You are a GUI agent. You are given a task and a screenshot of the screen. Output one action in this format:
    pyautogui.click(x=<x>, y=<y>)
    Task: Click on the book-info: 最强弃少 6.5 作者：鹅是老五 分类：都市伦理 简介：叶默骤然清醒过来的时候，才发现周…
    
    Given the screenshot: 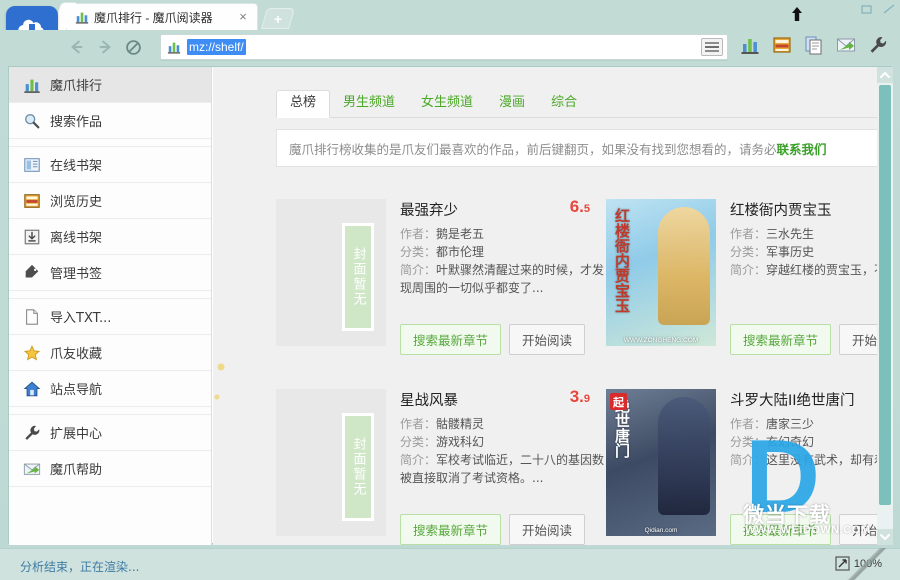 What is the action you would take?
    pyautogui.click(x=496, y=283)
    